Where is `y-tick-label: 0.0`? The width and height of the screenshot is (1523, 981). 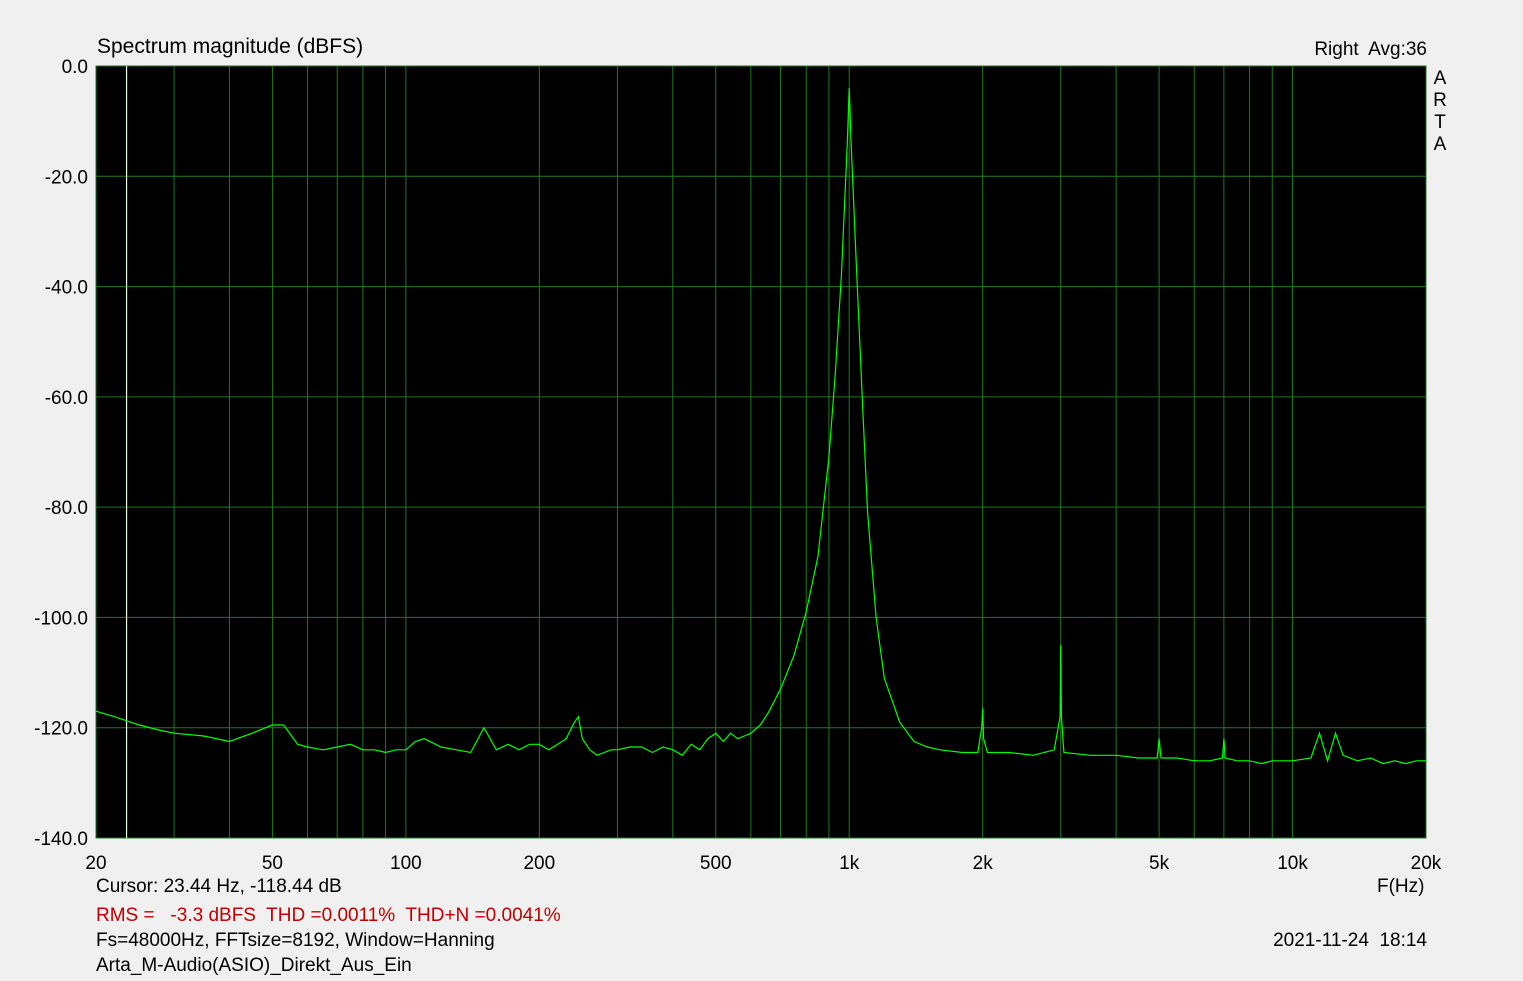
y-tick-label: 0.0 is located at coordinates (75, 67).